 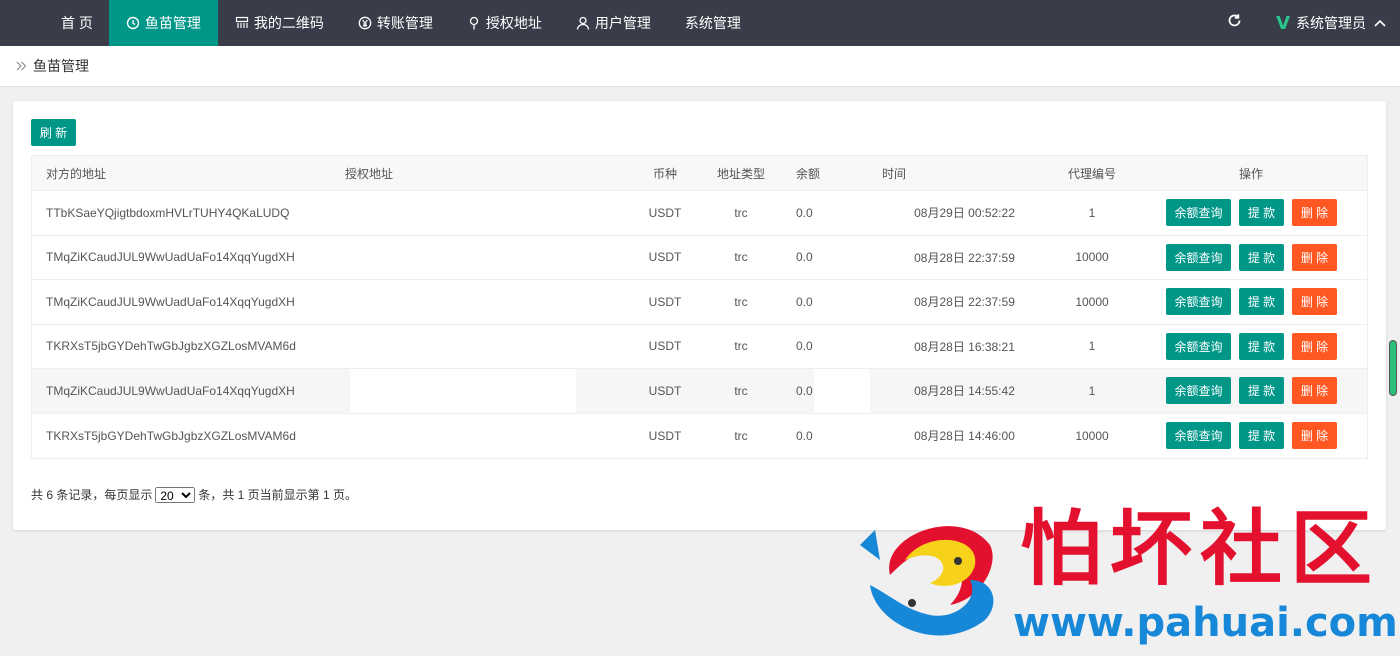 I want to click on pagination: 共 6 条记录，每页显示 20 条，共 1 页当前显示第 1 页。, so click(x=194, y=494).